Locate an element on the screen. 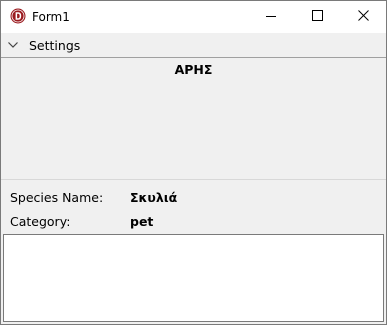 This screenshot has height=325, width=387. minimize-icon is located at coordinates (271, 17).